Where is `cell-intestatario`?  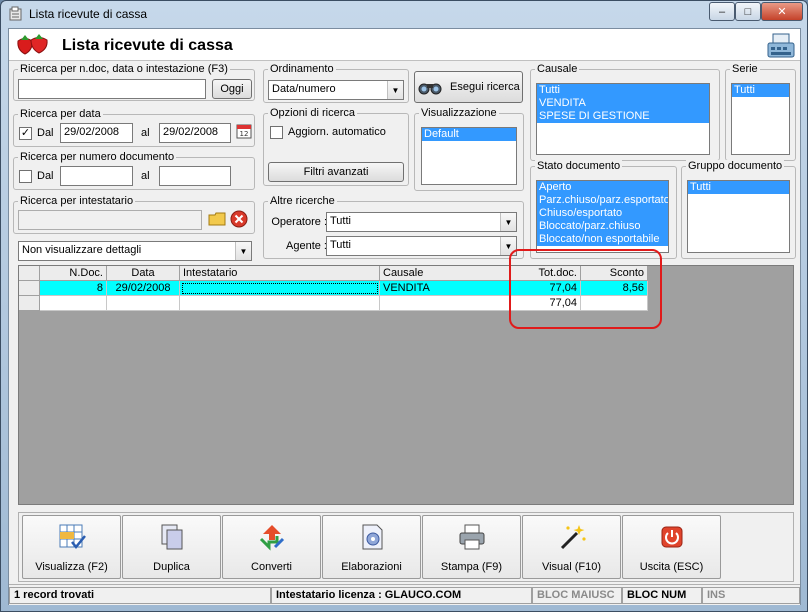 cell-intestatario is located at coordinates (280, 288).